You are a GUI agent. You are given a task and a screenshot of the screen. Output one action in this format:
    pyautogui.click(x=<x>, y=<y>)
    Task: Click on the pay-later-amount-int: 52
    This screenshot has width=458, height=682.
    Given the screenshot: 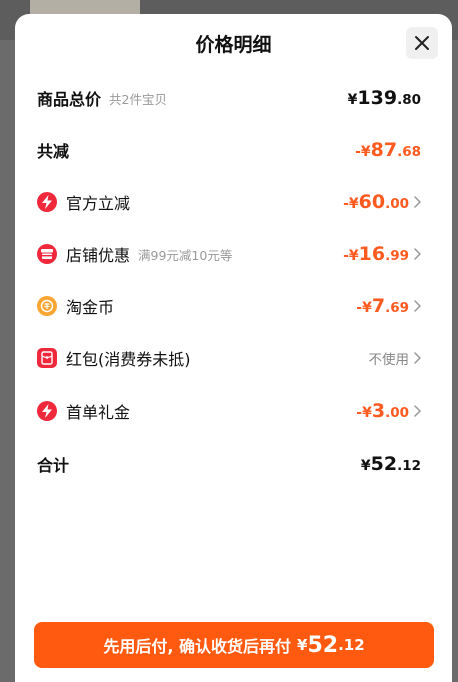 What is the action you would take?
    pyautogui.click(x=323, y=645)
    